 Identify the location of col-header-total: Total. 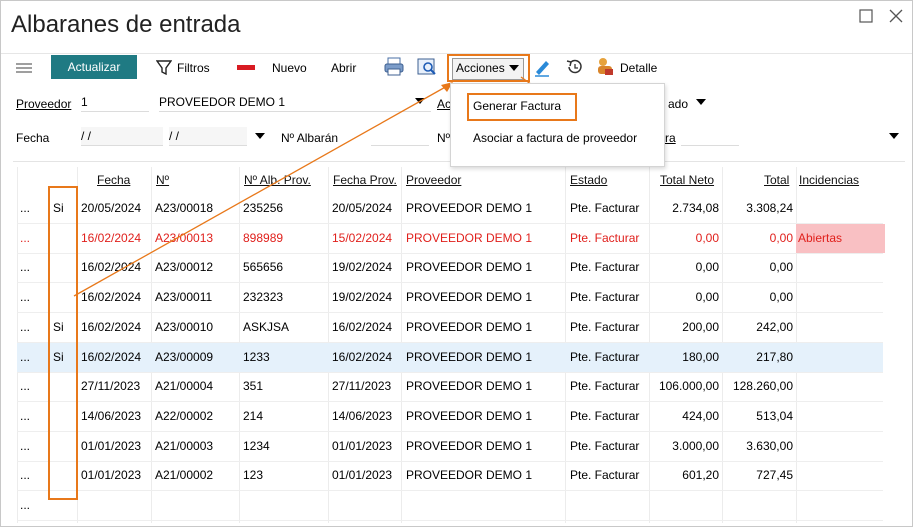
(776, 180).